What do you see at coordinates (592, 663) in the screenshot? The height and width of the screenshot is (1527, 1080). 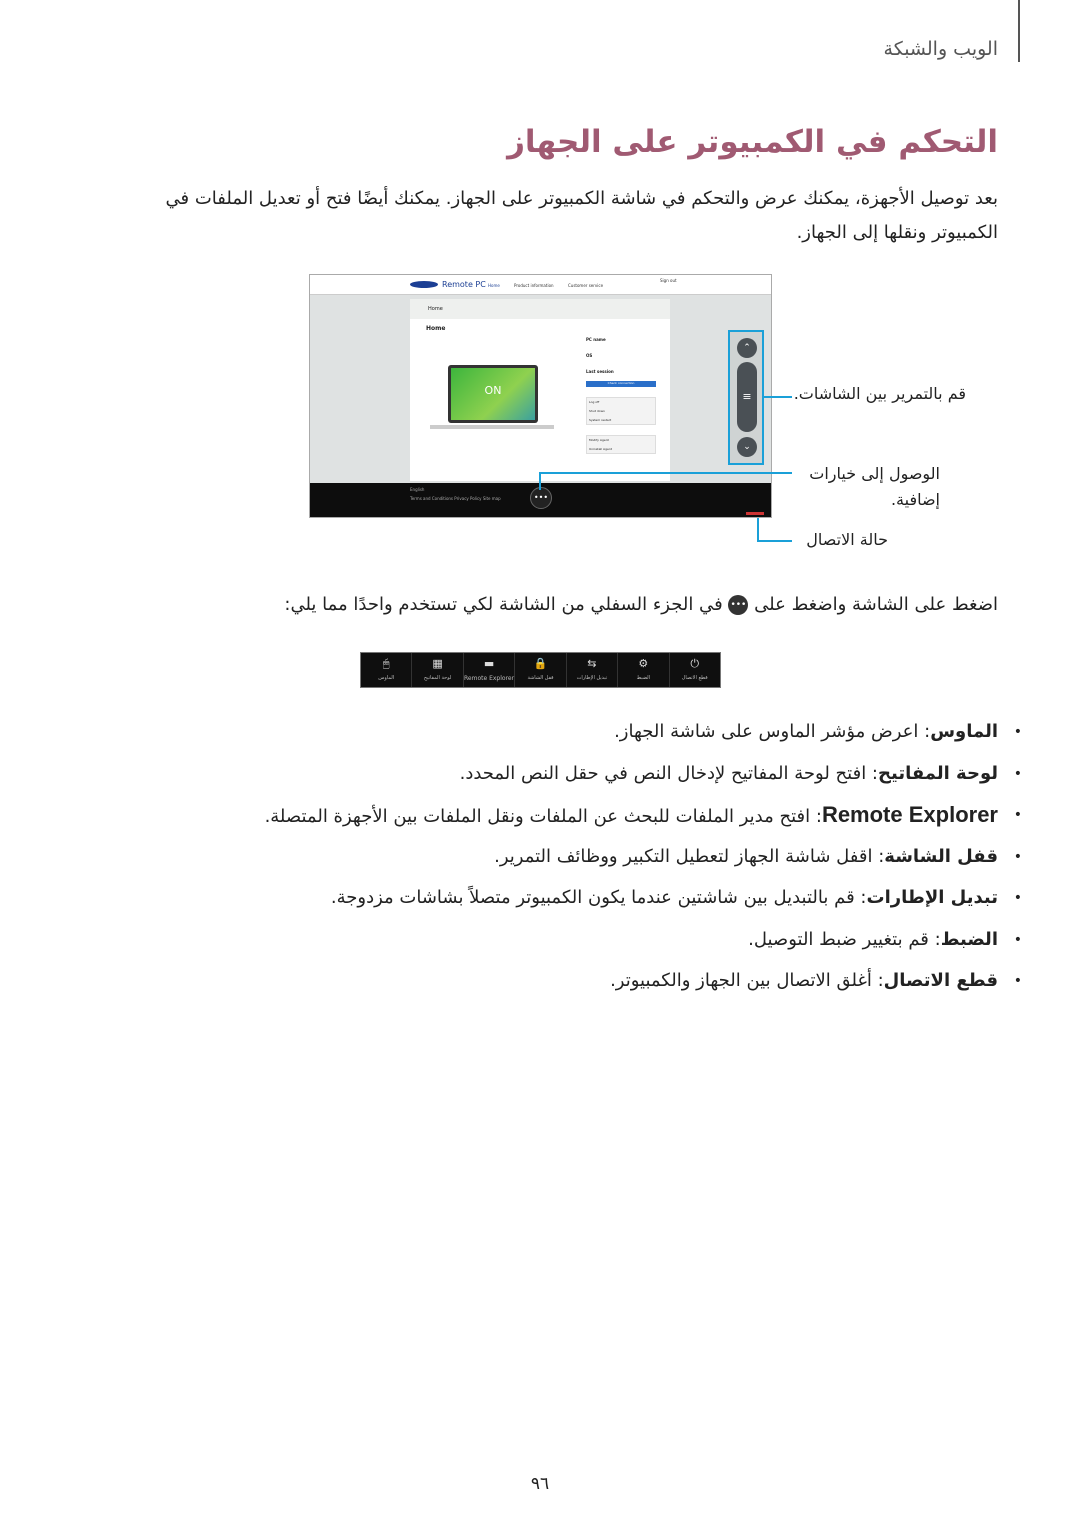 I see `switch-icon: ⇆` at bounding box center [592, 663].